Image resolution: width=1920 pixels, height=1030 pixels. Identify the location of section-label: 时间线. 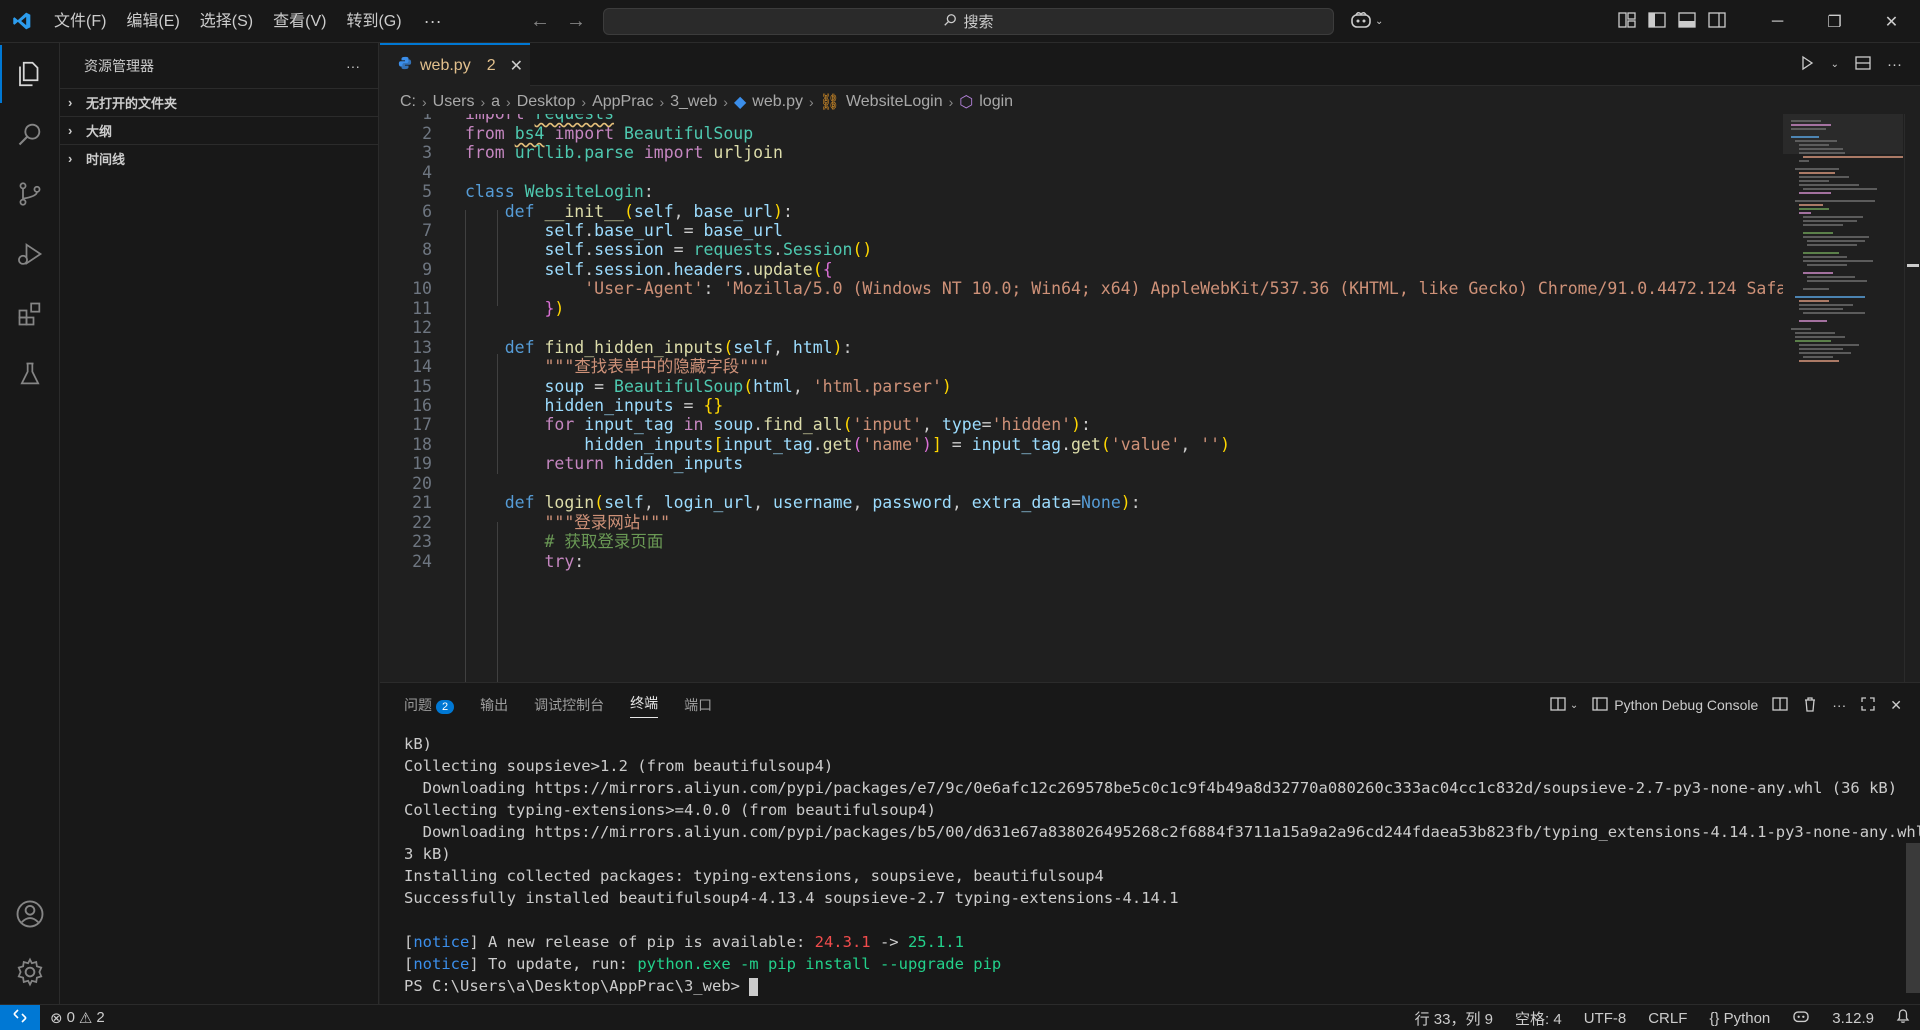
(106, 159).